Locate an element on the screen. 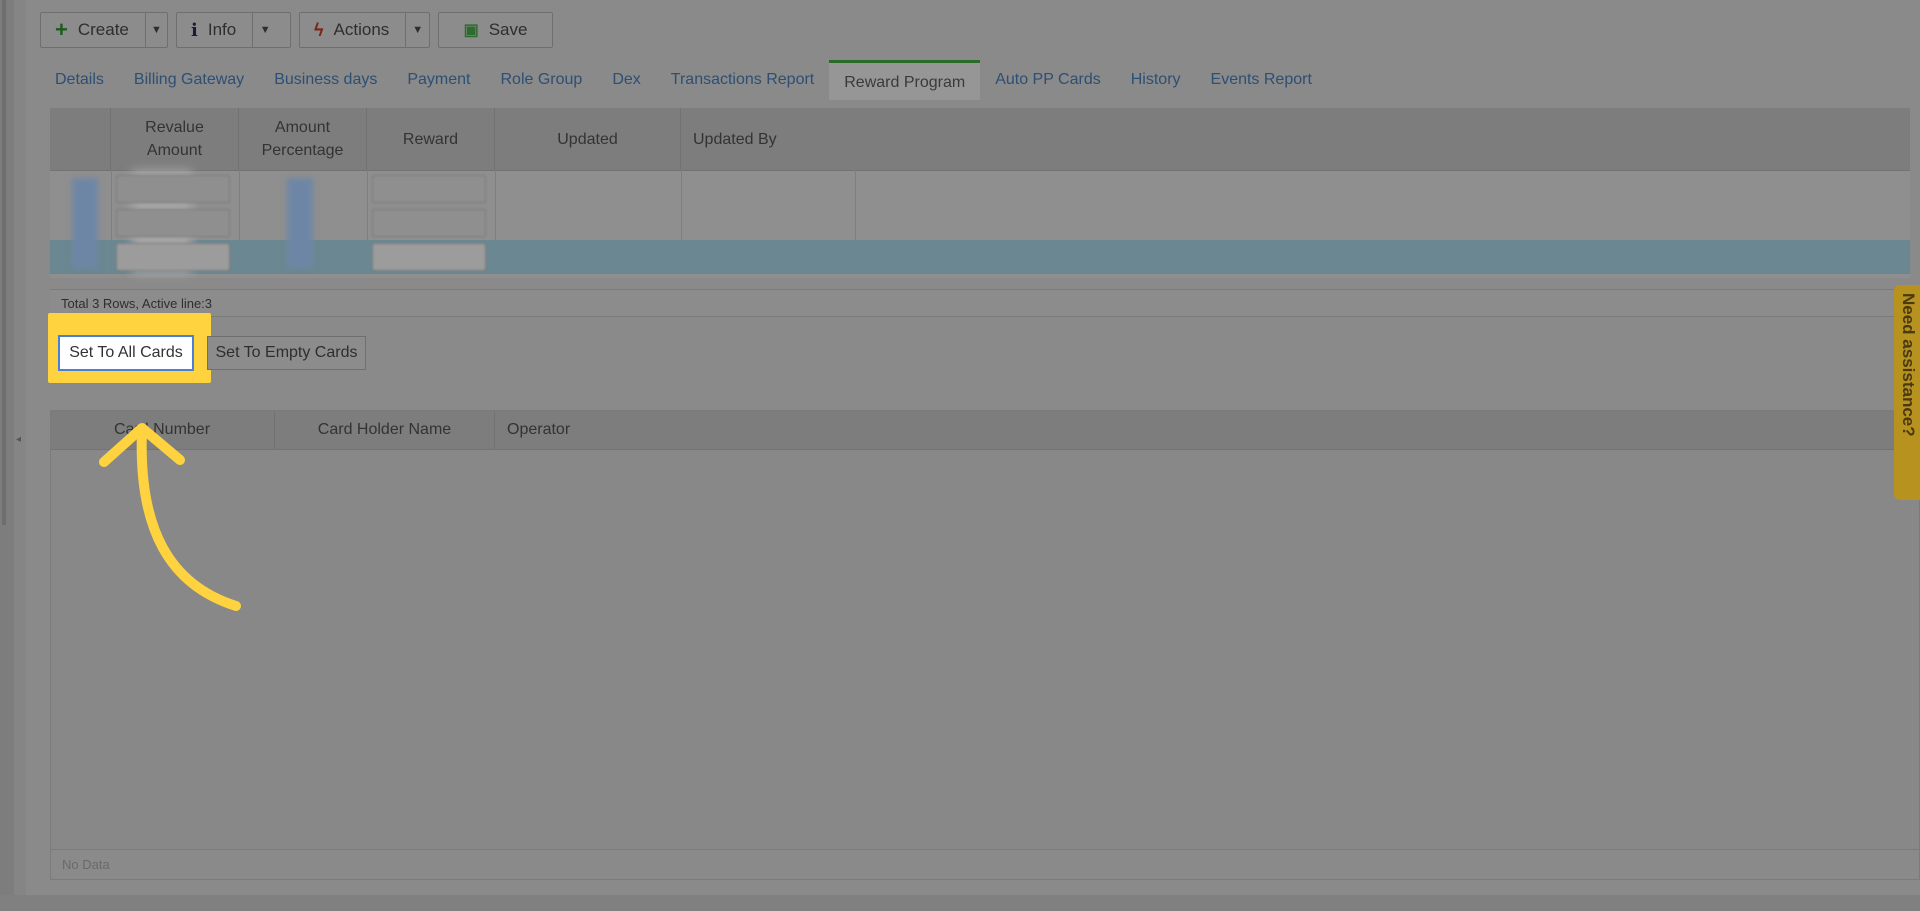 The image size is (1920, 911). need-assistance-tab: Need assistance? is located at coordinates (1907, 392).